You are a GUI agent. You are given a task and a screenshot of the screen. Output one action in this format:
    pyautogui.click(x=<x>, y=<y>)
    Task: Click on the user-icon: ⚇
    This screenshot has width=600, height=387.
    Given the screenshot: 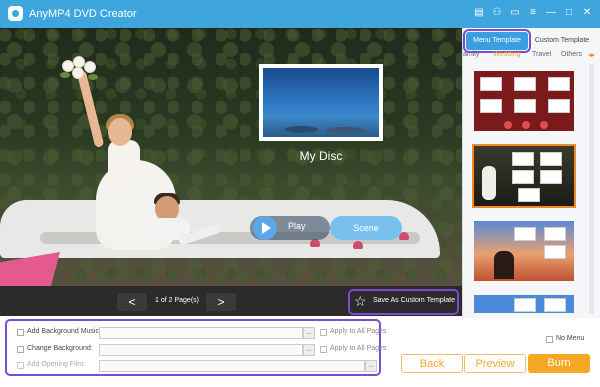 What is the action you would take?
    pyautogui.click(x=497, y=13)
    